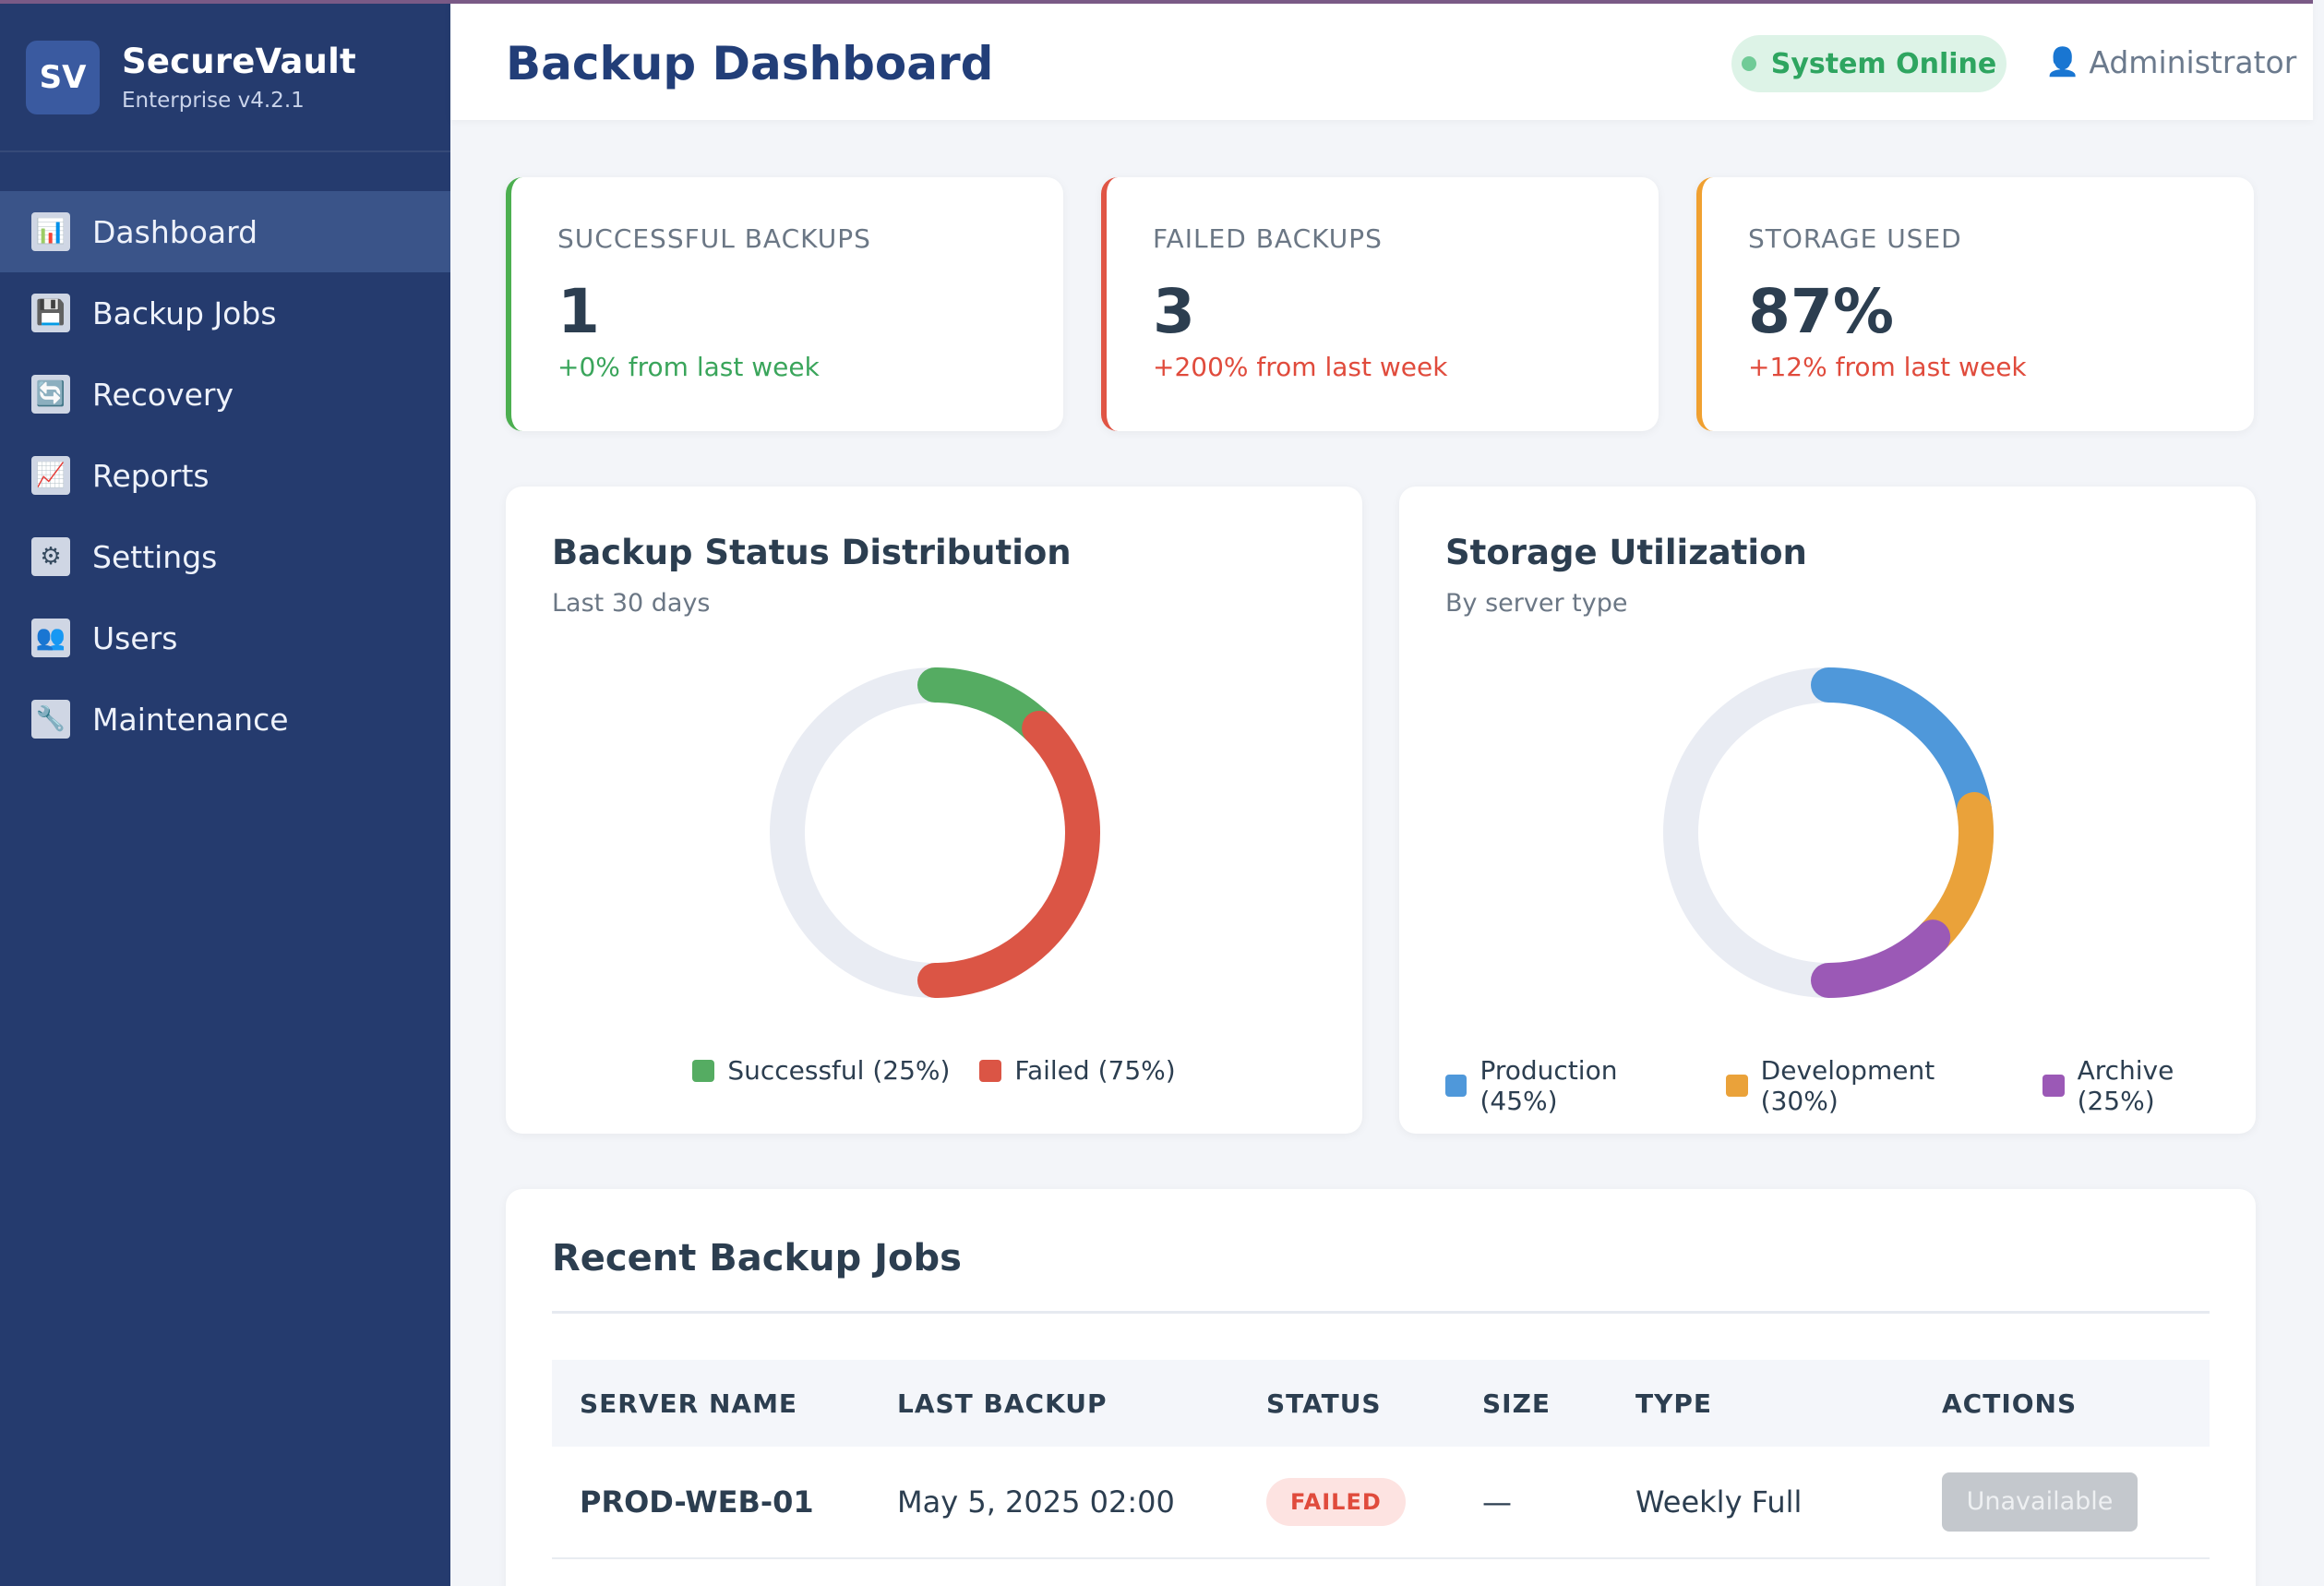 This screenshot has height=1586, width=2324. What do you see at coordinates (225, 638) in the screenshot?
I see `sidebar-item-users: 👥 Users` at bounding box center [225, 638].